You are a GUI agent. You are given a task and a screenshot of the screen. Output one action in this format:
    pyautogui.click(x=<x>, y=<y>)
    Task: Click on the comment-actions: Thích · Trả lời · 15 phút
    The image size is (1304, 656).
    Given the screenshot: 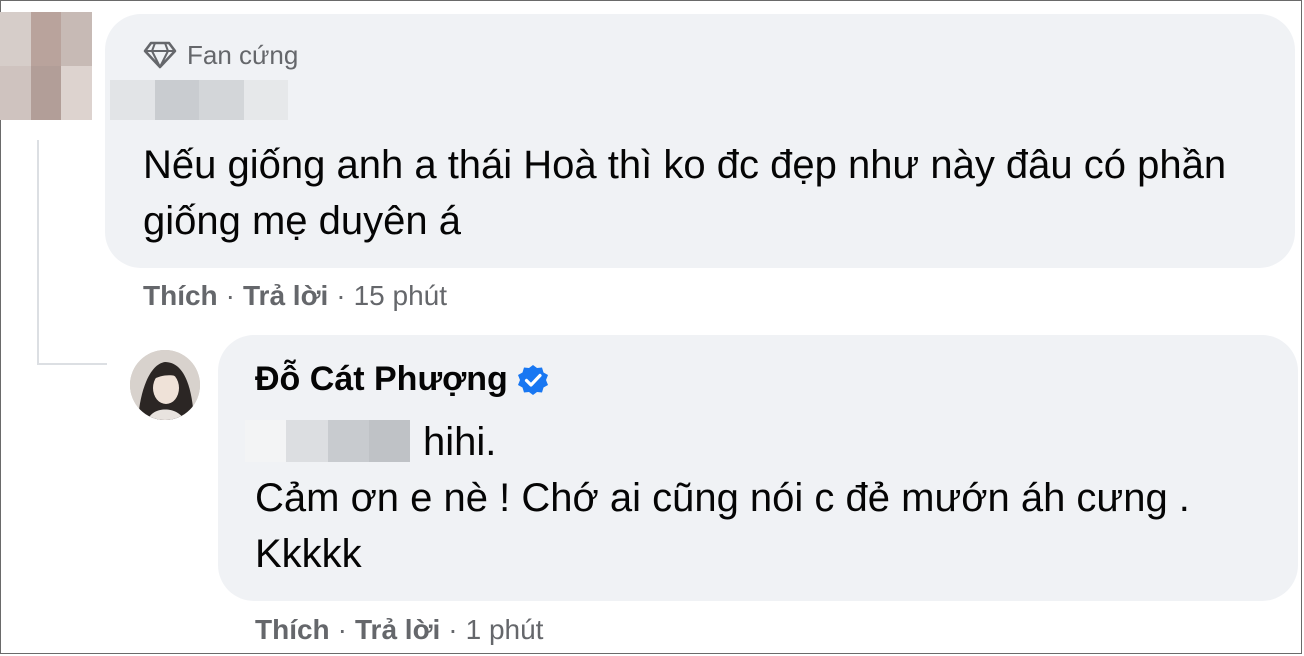 What is the action you would take?
    pyautogui.click(x=295, y=296)
    